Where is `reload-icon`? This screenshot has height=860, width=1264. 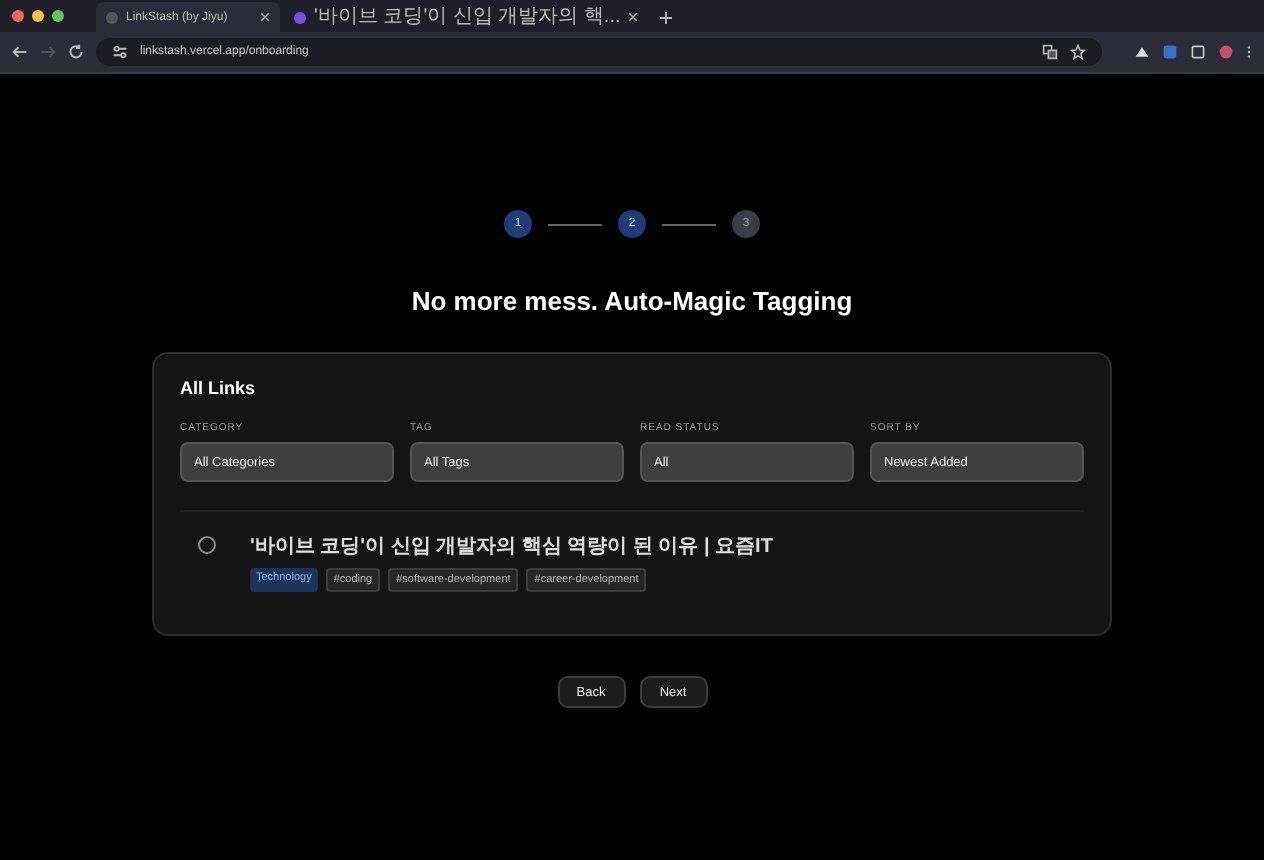 reload-icon is located at coordinates (76, 52).